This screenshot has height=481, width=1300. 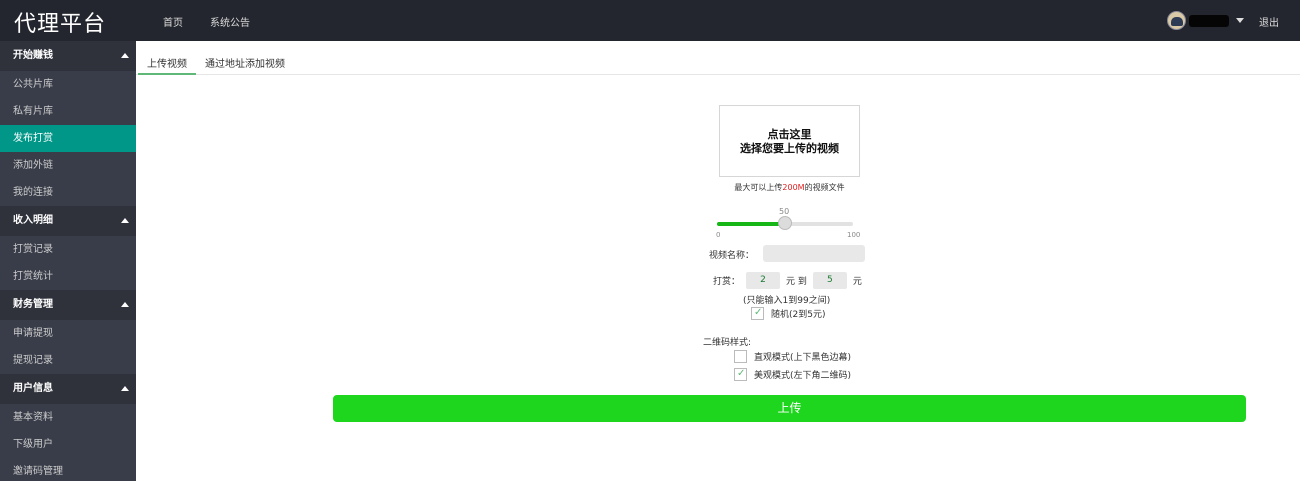 What do you see at coordinates (1240, 20) in the screenshot?
I see `caret-down-icon` at bounding box center [1240, 20].